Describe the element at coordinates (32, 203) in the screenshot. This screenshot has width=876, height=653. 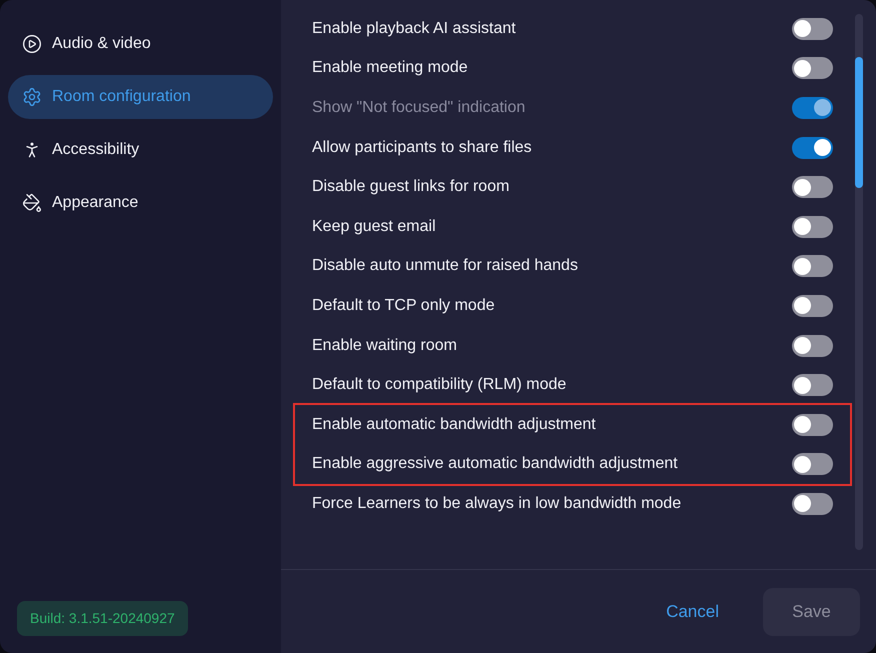
I see `paint-bucket-icon` at that location.